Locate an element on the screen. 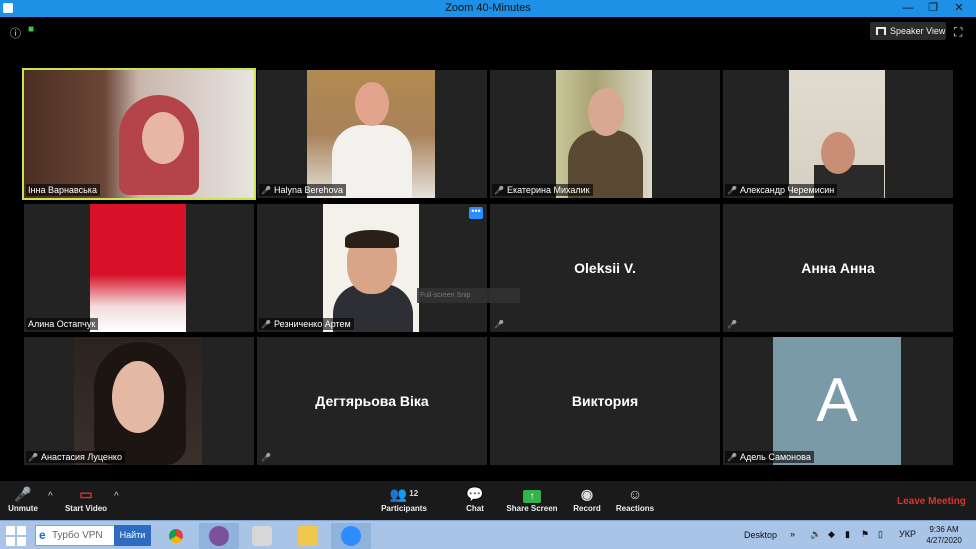  participants-button: 👥 12 Participants is located at coordinates (404, 498).